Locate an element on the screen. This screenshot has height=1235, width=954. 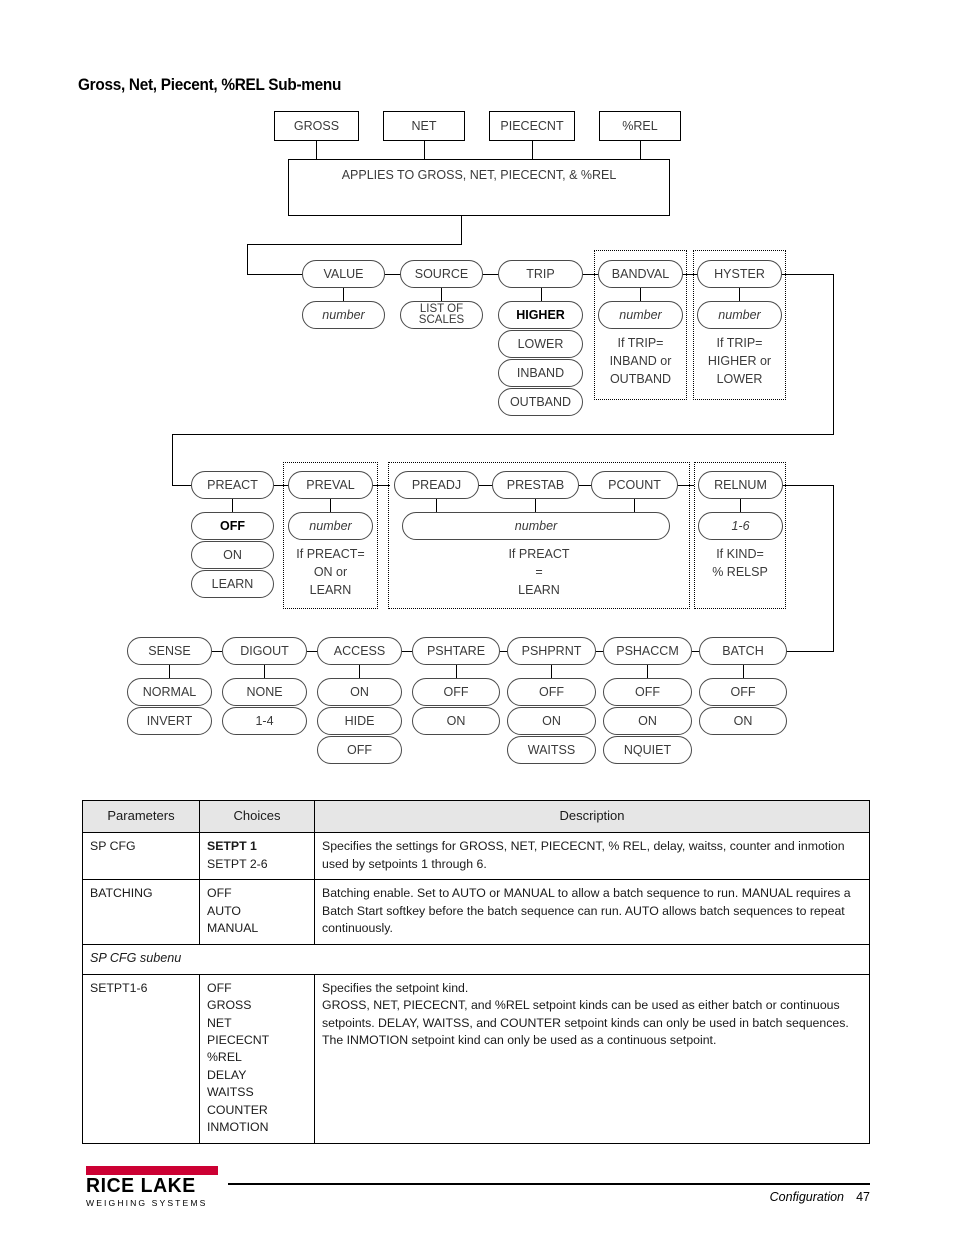
column-header-choices: Choices is located at coordinates (257, 816).